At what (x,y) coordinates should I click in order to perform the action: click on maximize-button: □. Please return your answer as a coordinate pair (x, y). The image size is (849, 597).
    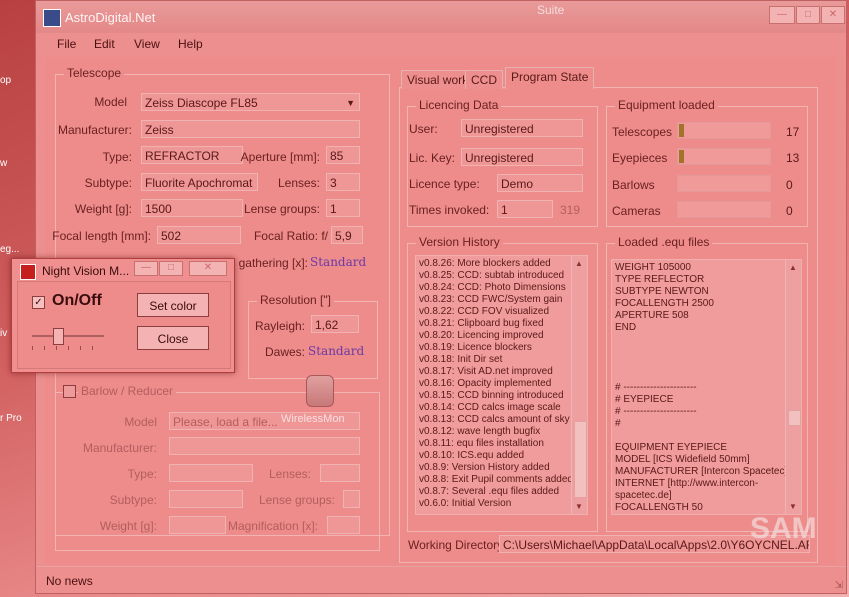
    Looking at the image, I should click on (808, 15).